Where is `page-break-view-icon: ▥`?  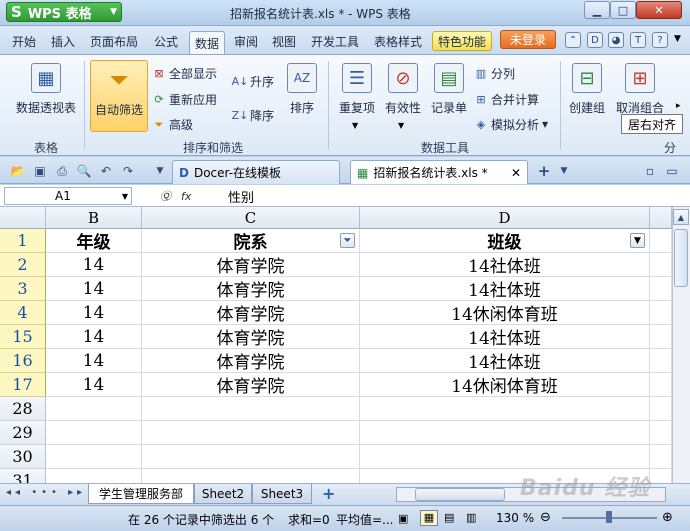 page-break-view-icon: ▥ is located at coordinates (471, 517).